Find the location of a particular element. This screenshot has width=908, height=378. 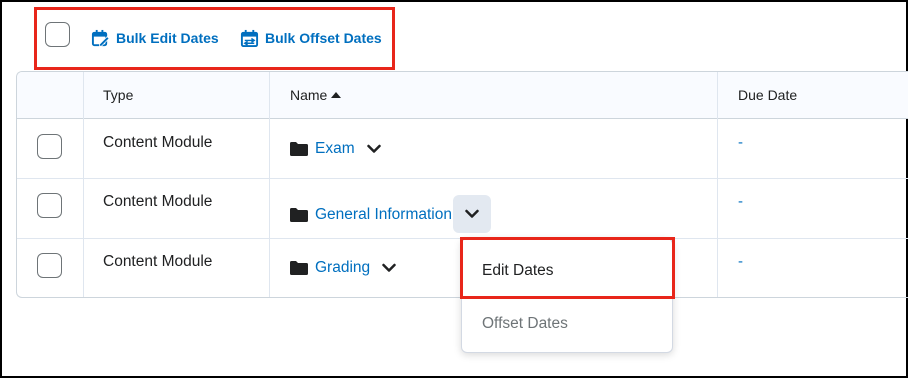

row-name-cell: General Information is located at coordinates (390, 214).